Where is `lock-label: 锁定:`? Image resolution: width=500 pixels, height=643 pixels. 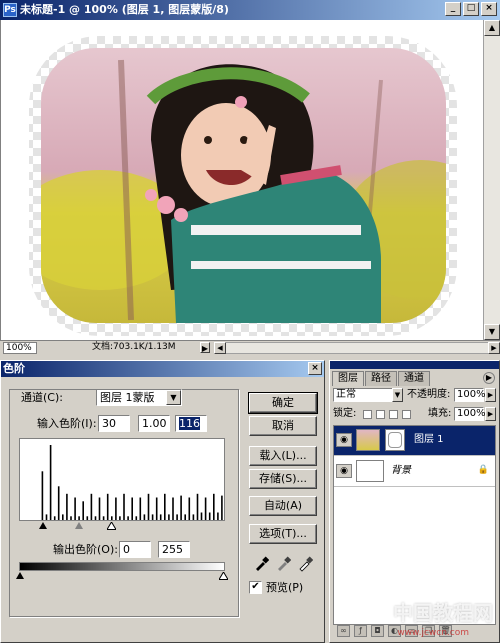 lock-label: 锁定: is located at coordinates (345, 413).